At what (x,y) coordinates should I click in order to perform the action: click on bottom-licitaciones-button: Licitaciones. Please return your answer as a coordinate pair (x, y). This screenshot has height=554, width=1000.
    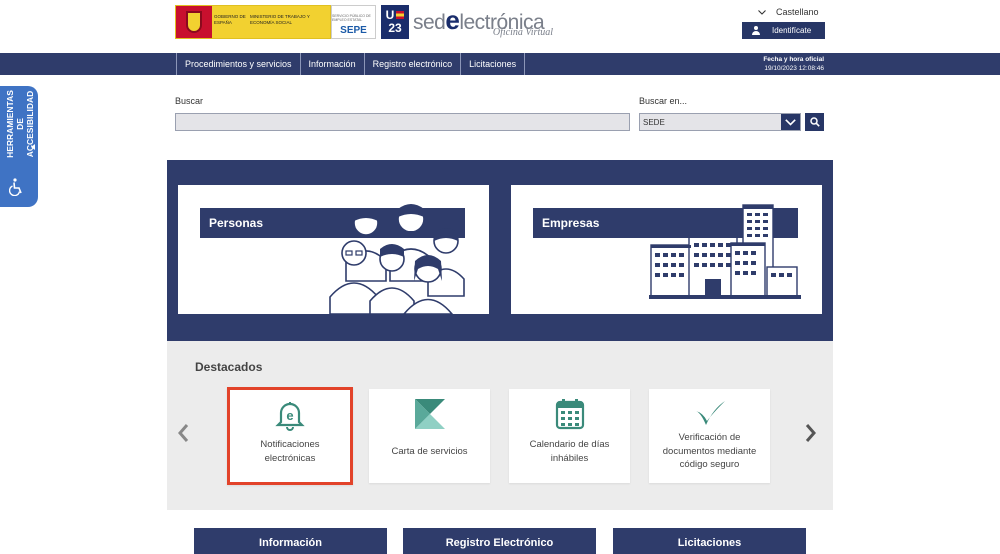
    Looking at the image, I should click on (709, 541).